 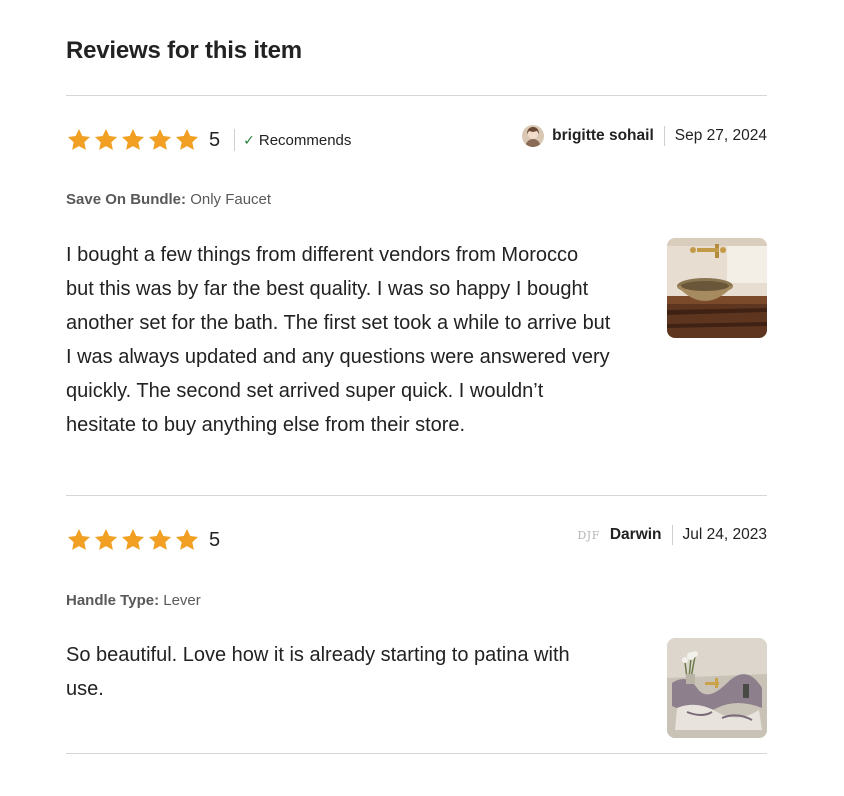 I want to click on review-variation: Handle Type: Lever, so click(x=133, y=600).